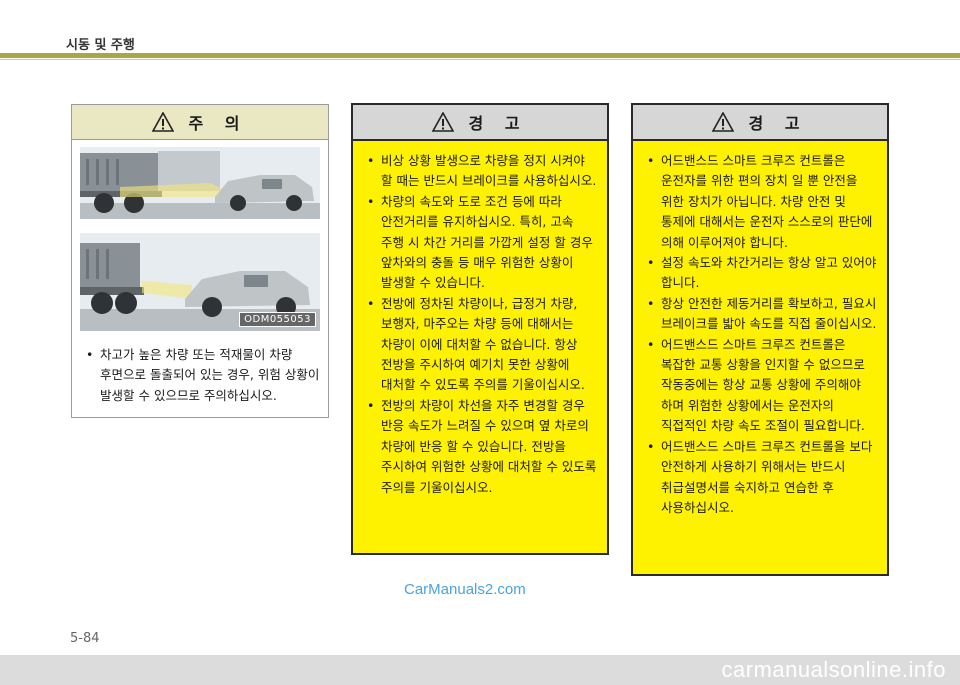 Image resolution: width=960 pixels, height=685 pixels. Describe the element at coordinates (200, 282) in the screenshot. I see `truck-following-illustration-bottom: ODM055053` at that location.